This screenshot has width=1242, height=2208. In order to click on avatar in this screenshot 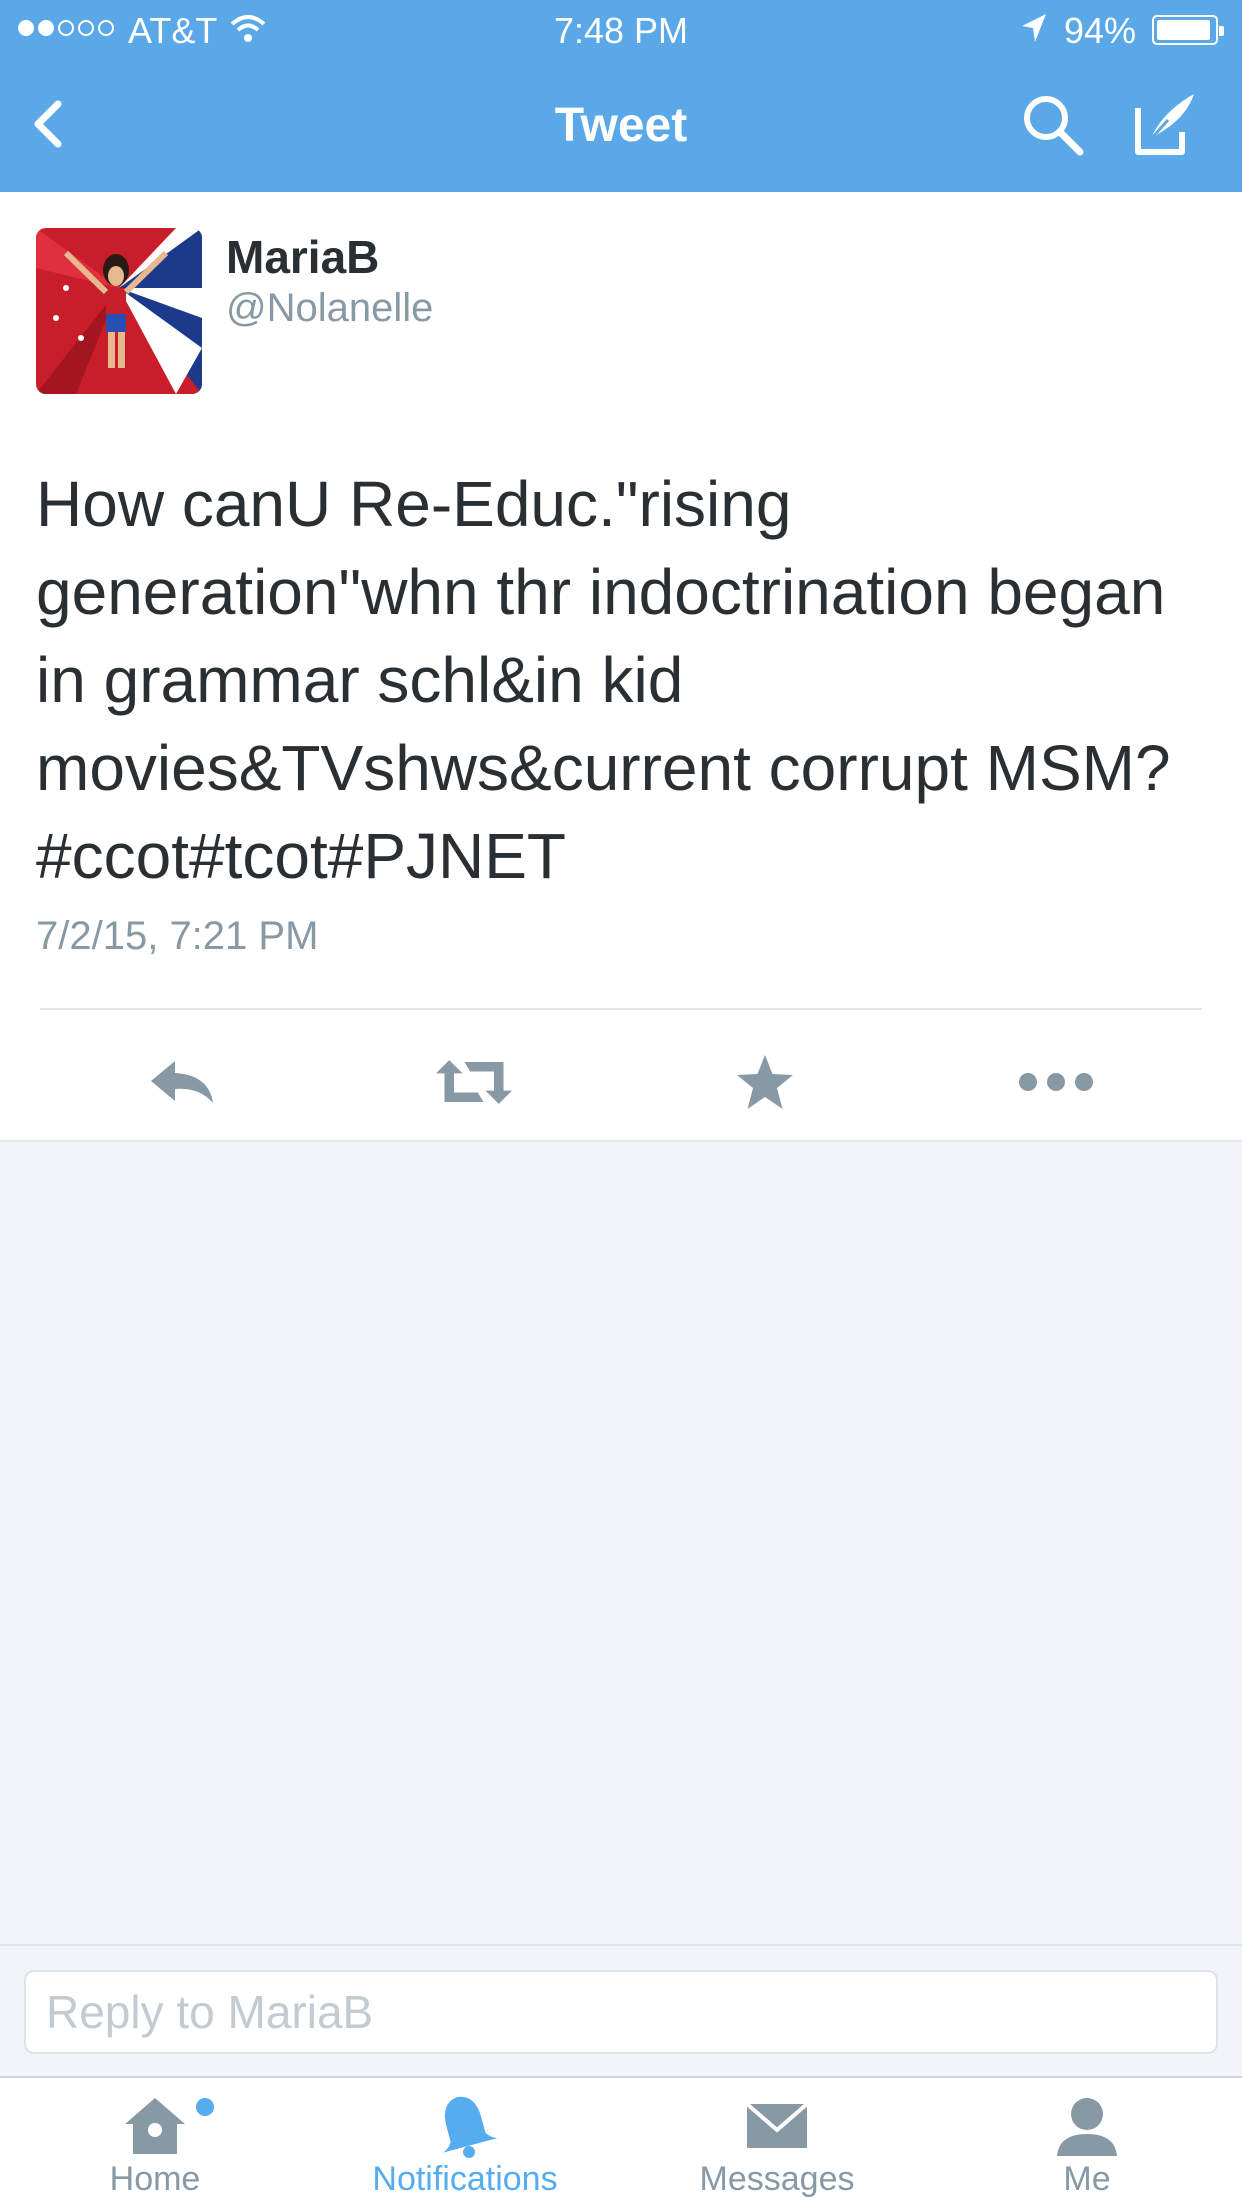, I will do `click(119, 311)`.